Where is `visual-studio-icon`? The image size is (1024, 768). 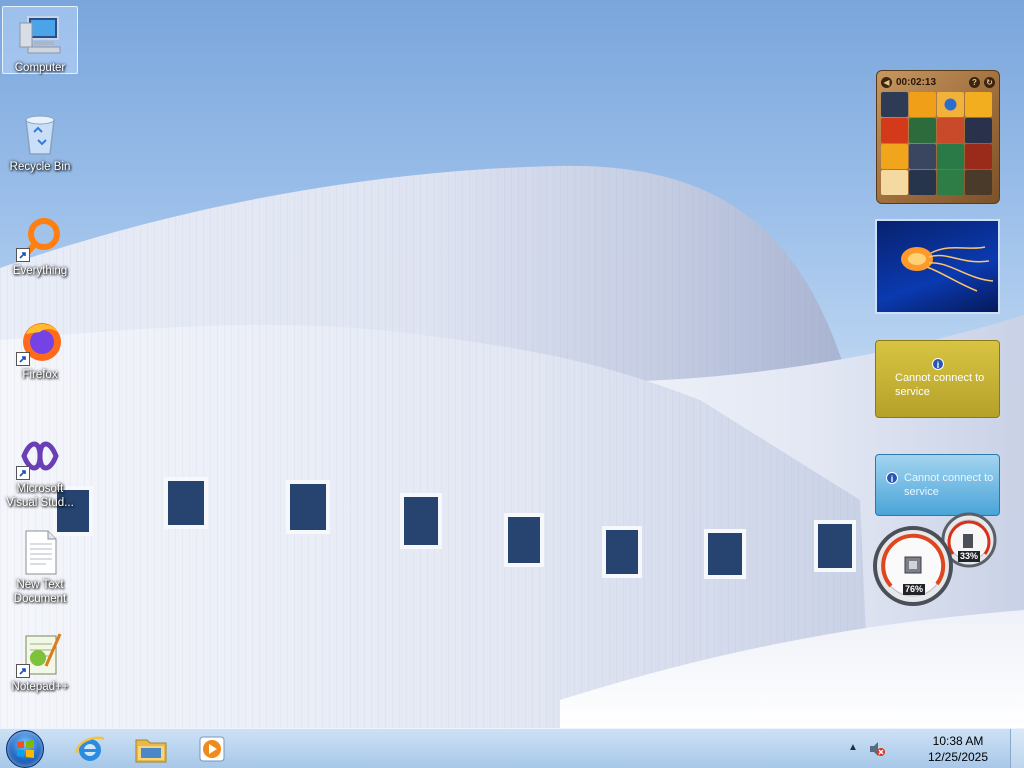 visual-studio-icon is located at coordinates (40, 456).